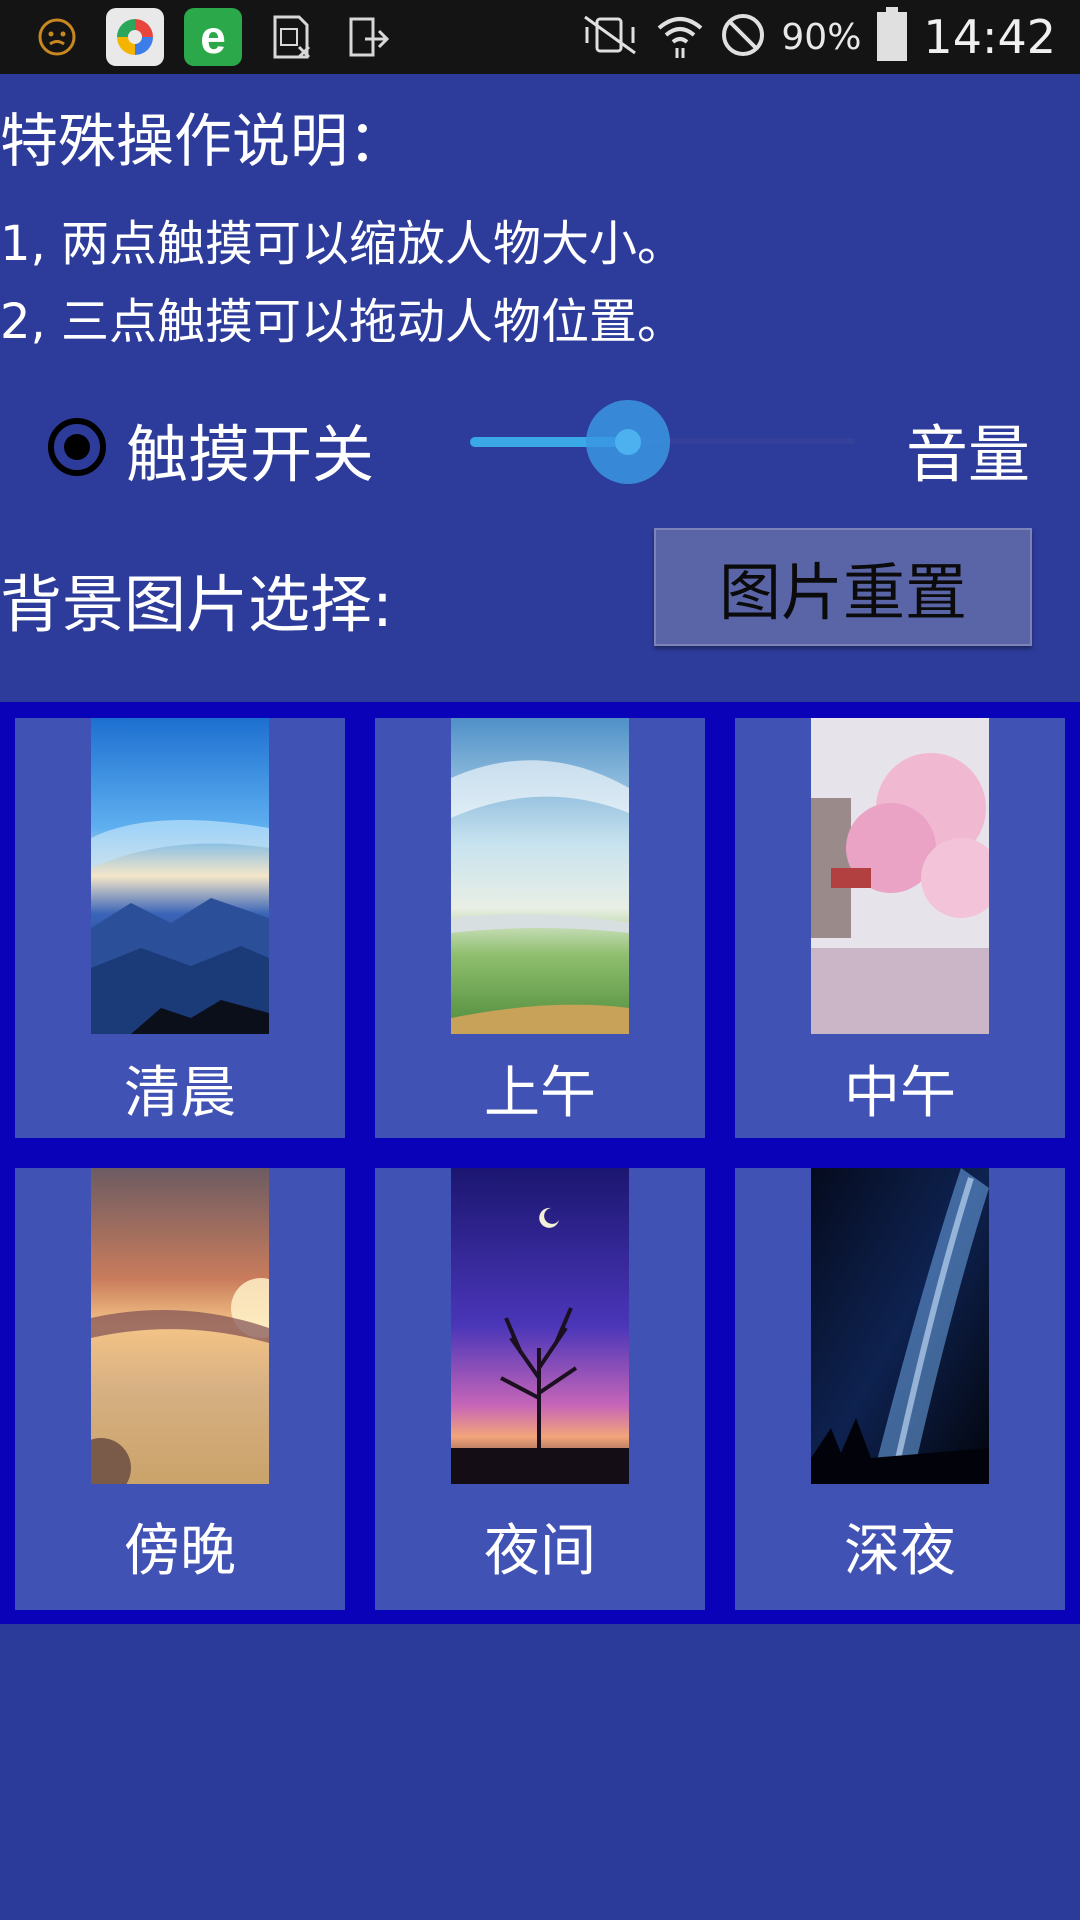 This screenshot has height=1920, width=1080. Describe the element at coordinates (821, 37) in the screenshot. I see `battery-percent: 90%` at that location.